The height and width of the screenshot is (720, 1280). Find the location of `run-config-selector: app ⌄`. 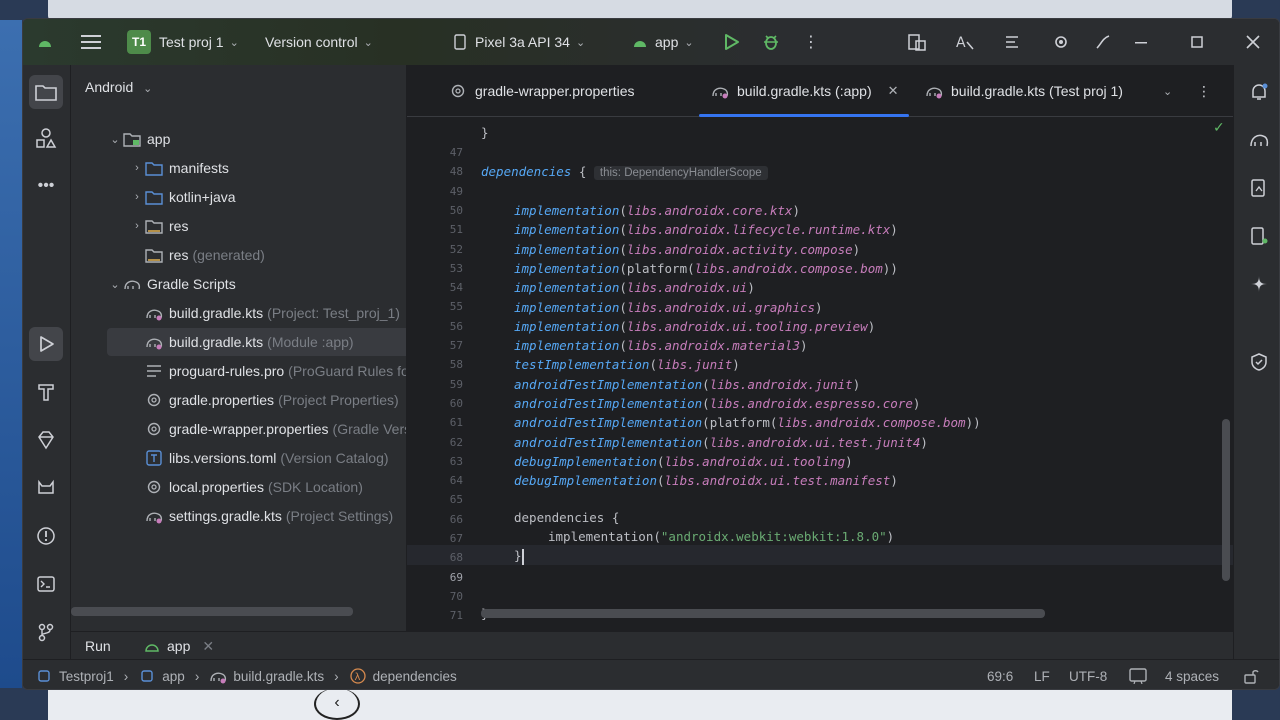

run-config-selector: app ⌄ is located at coordinates (662, 42).